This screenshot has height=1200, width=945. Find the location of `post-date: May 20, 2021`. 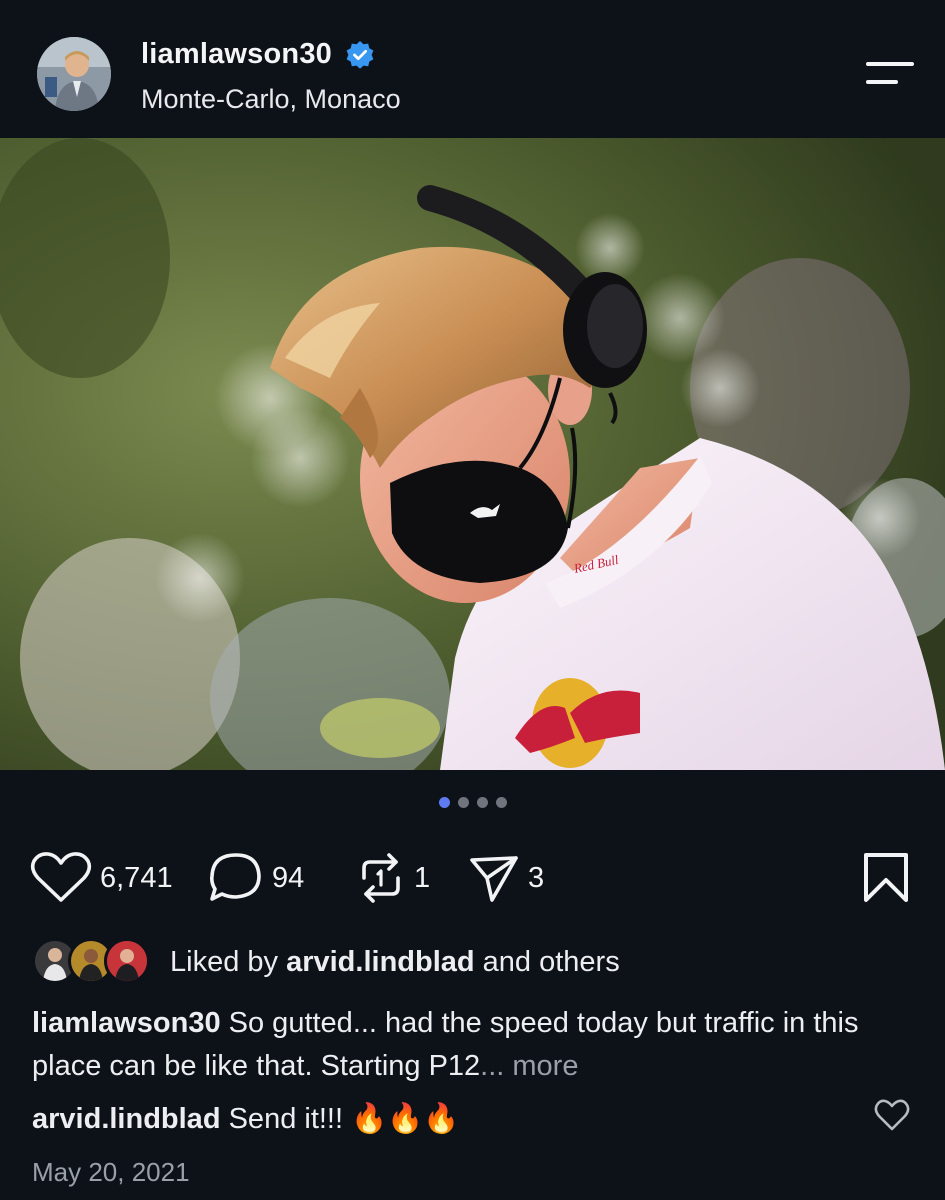

post-date: May 20, 2021 is located at coordinates (111, 1172).